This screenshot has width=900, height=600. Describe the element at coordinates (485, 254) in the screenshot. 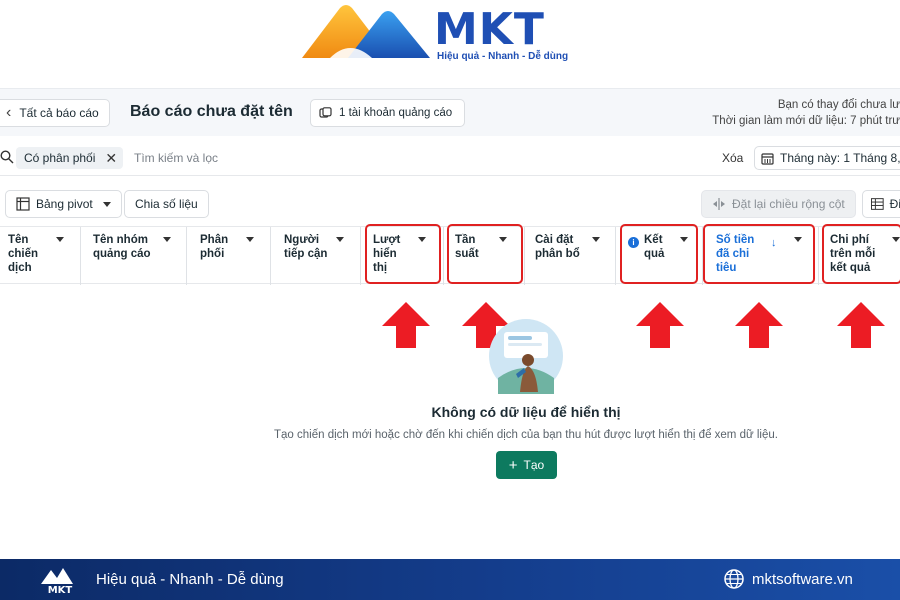

I see `highlight-box-frequency` at that location.